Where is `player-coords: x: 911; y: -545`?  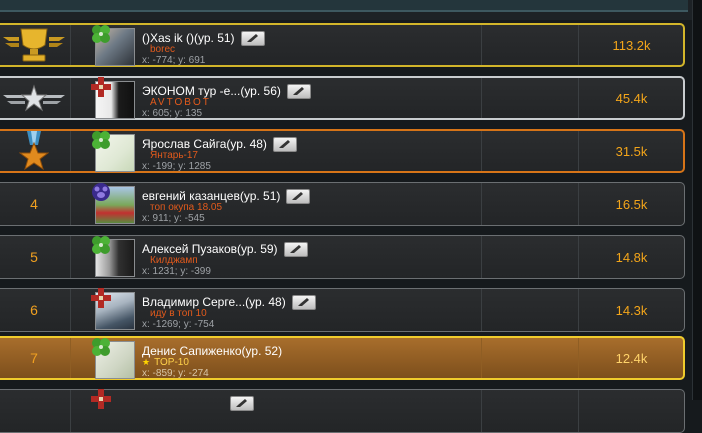
player-coords: x: 911; y: -545 is located at coordinates (173, 218).